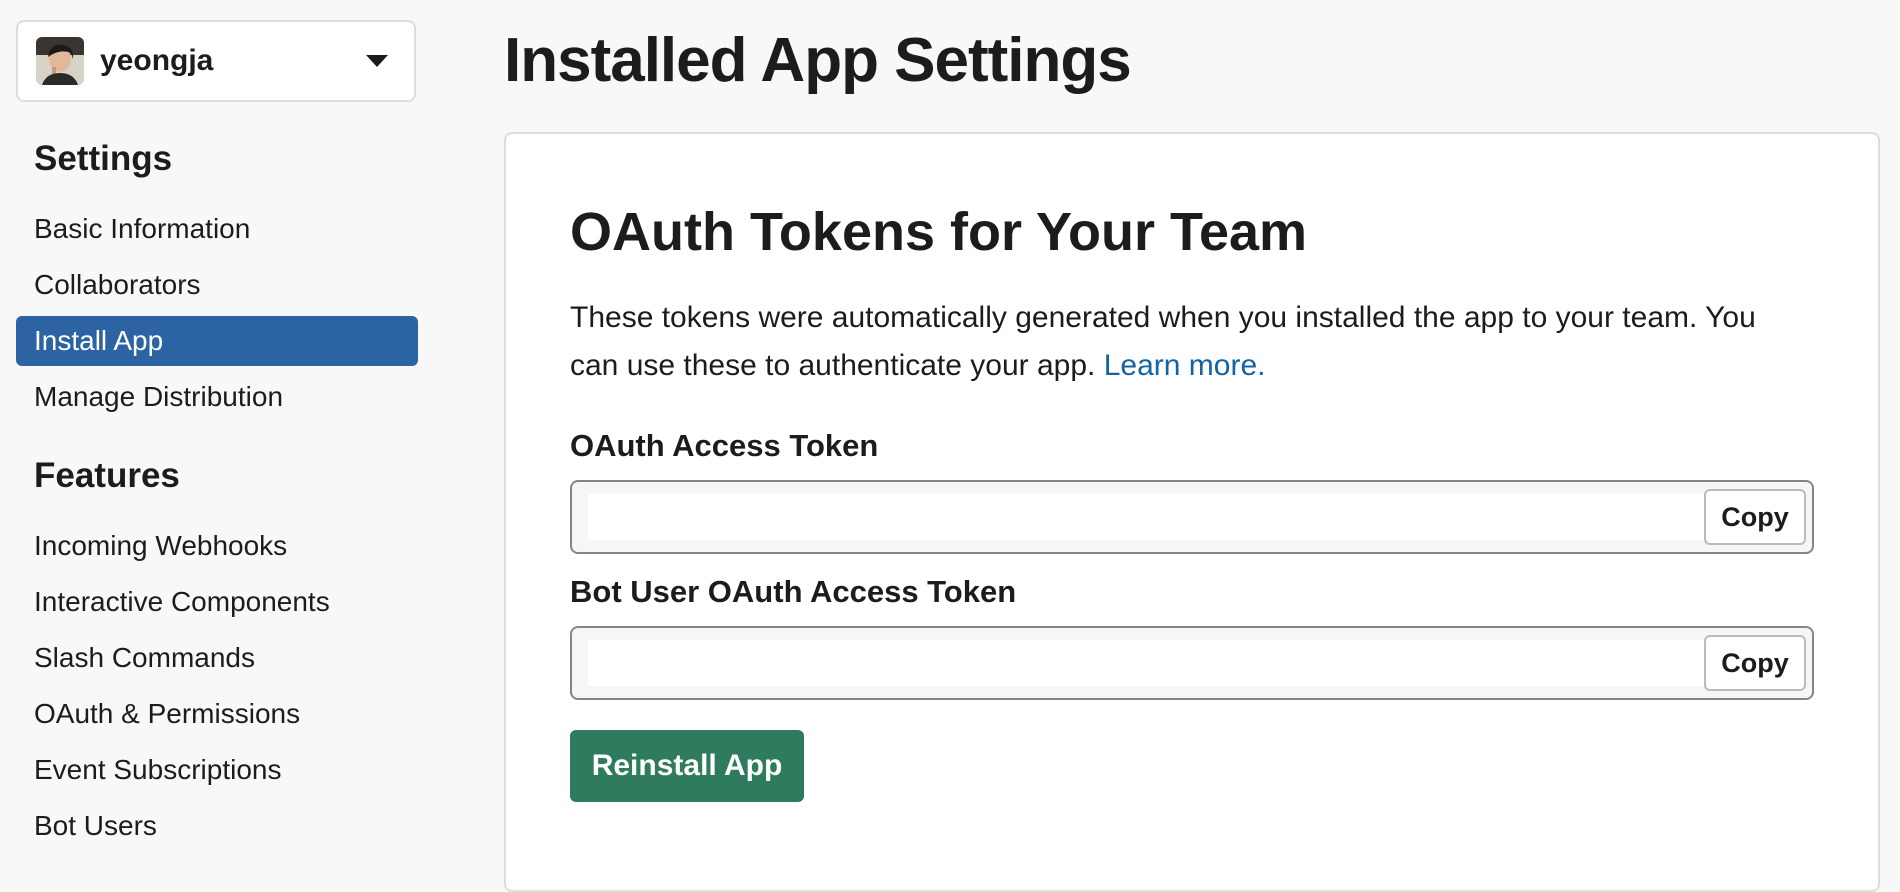 This screenshot has height=892, width=1900. What do you see at coordinates (1148, 663) in the screenshot?
I see `bot-user-oauth-access-token-input` at bounding box center [1148, 663].